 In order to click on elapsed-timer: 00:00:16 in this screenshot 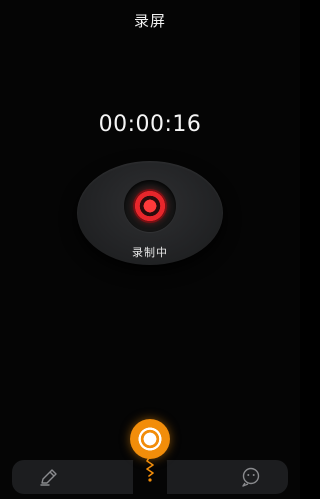, I will do `click(150, 124)`.